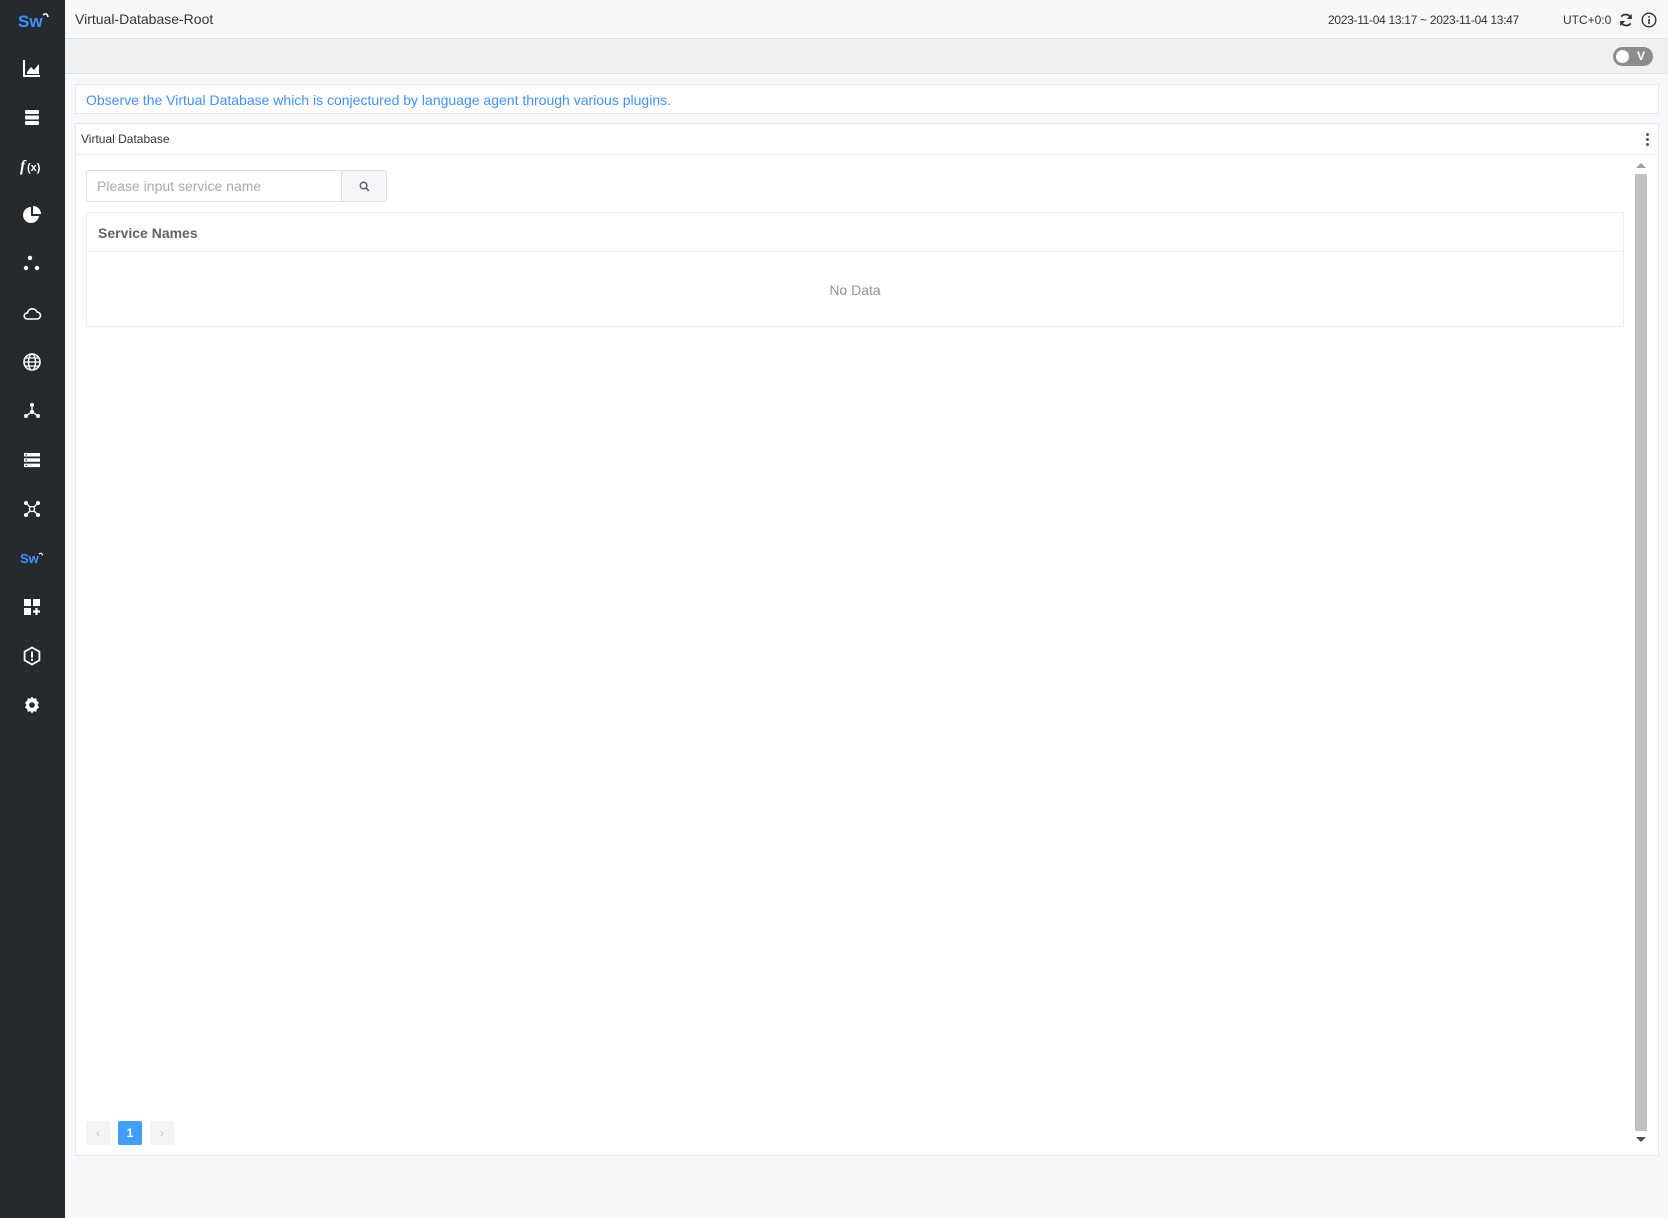 The height and width of the screenshot is (1218, 1668). I want to click on search-button, so click(364, 186).